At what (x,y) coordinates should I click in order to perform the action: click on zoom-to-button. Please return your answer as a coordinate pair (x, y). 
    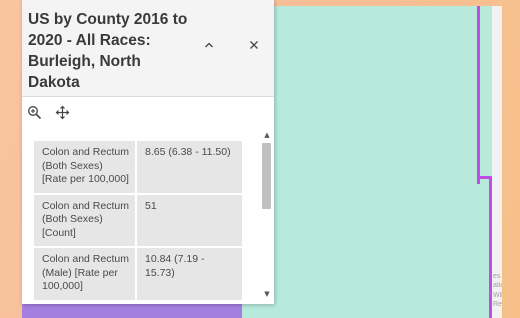
    Looking at the image, I should click on (34, 112).